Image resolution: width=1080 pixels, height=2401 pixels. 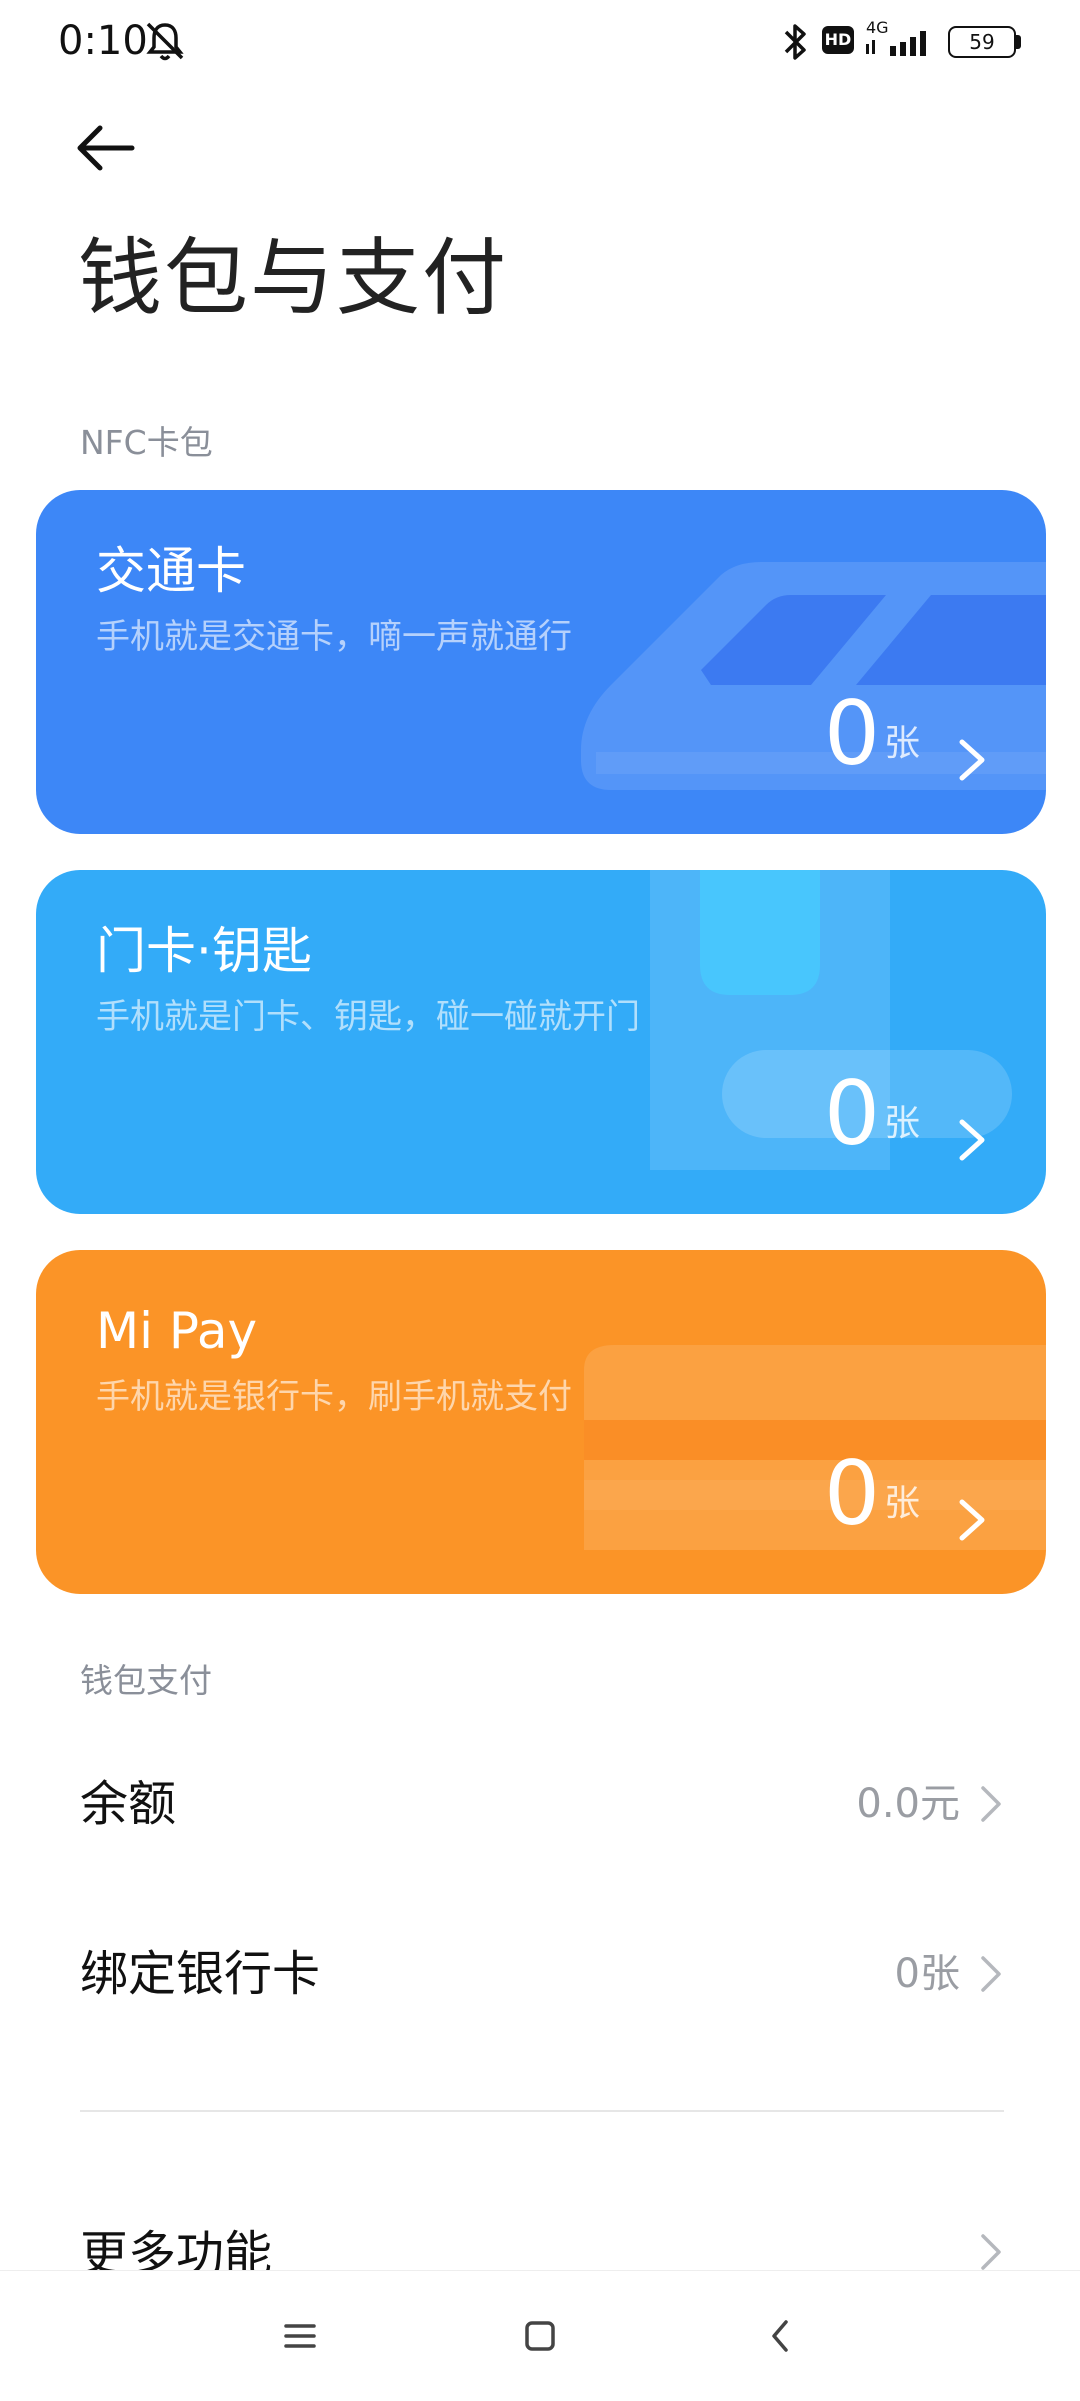 I want to click on transit-card: 交通卡 手机就是交通卡，嘀一声就通行 0 张, so click(x=541, y=662).